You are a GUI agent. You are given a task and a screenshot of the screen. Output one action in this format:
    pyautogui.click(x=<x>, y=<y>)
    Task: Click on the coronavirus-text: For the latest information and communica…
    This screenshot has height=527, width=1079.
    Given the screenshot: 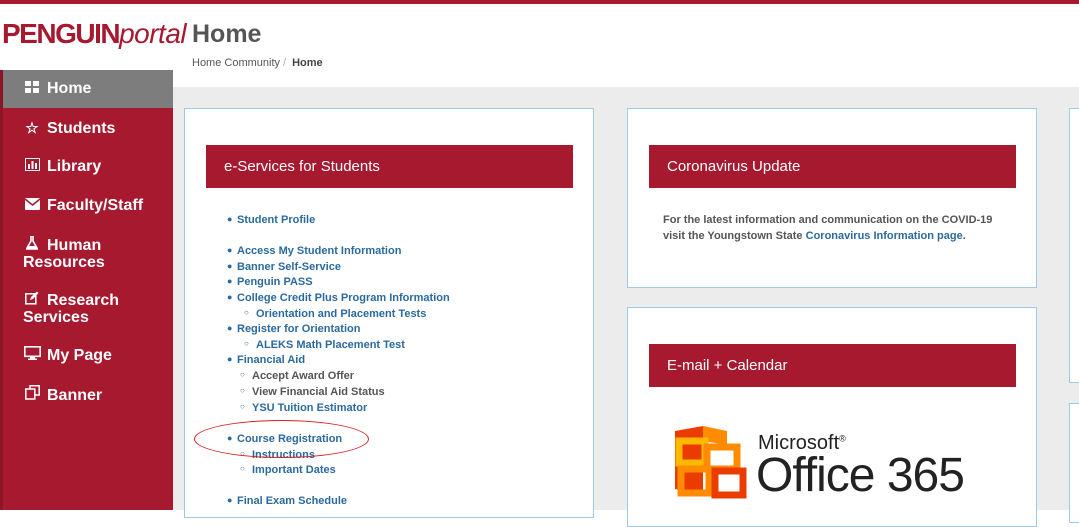 What is the action you would take?
    pyautogui.click(x=843, y=228)
    